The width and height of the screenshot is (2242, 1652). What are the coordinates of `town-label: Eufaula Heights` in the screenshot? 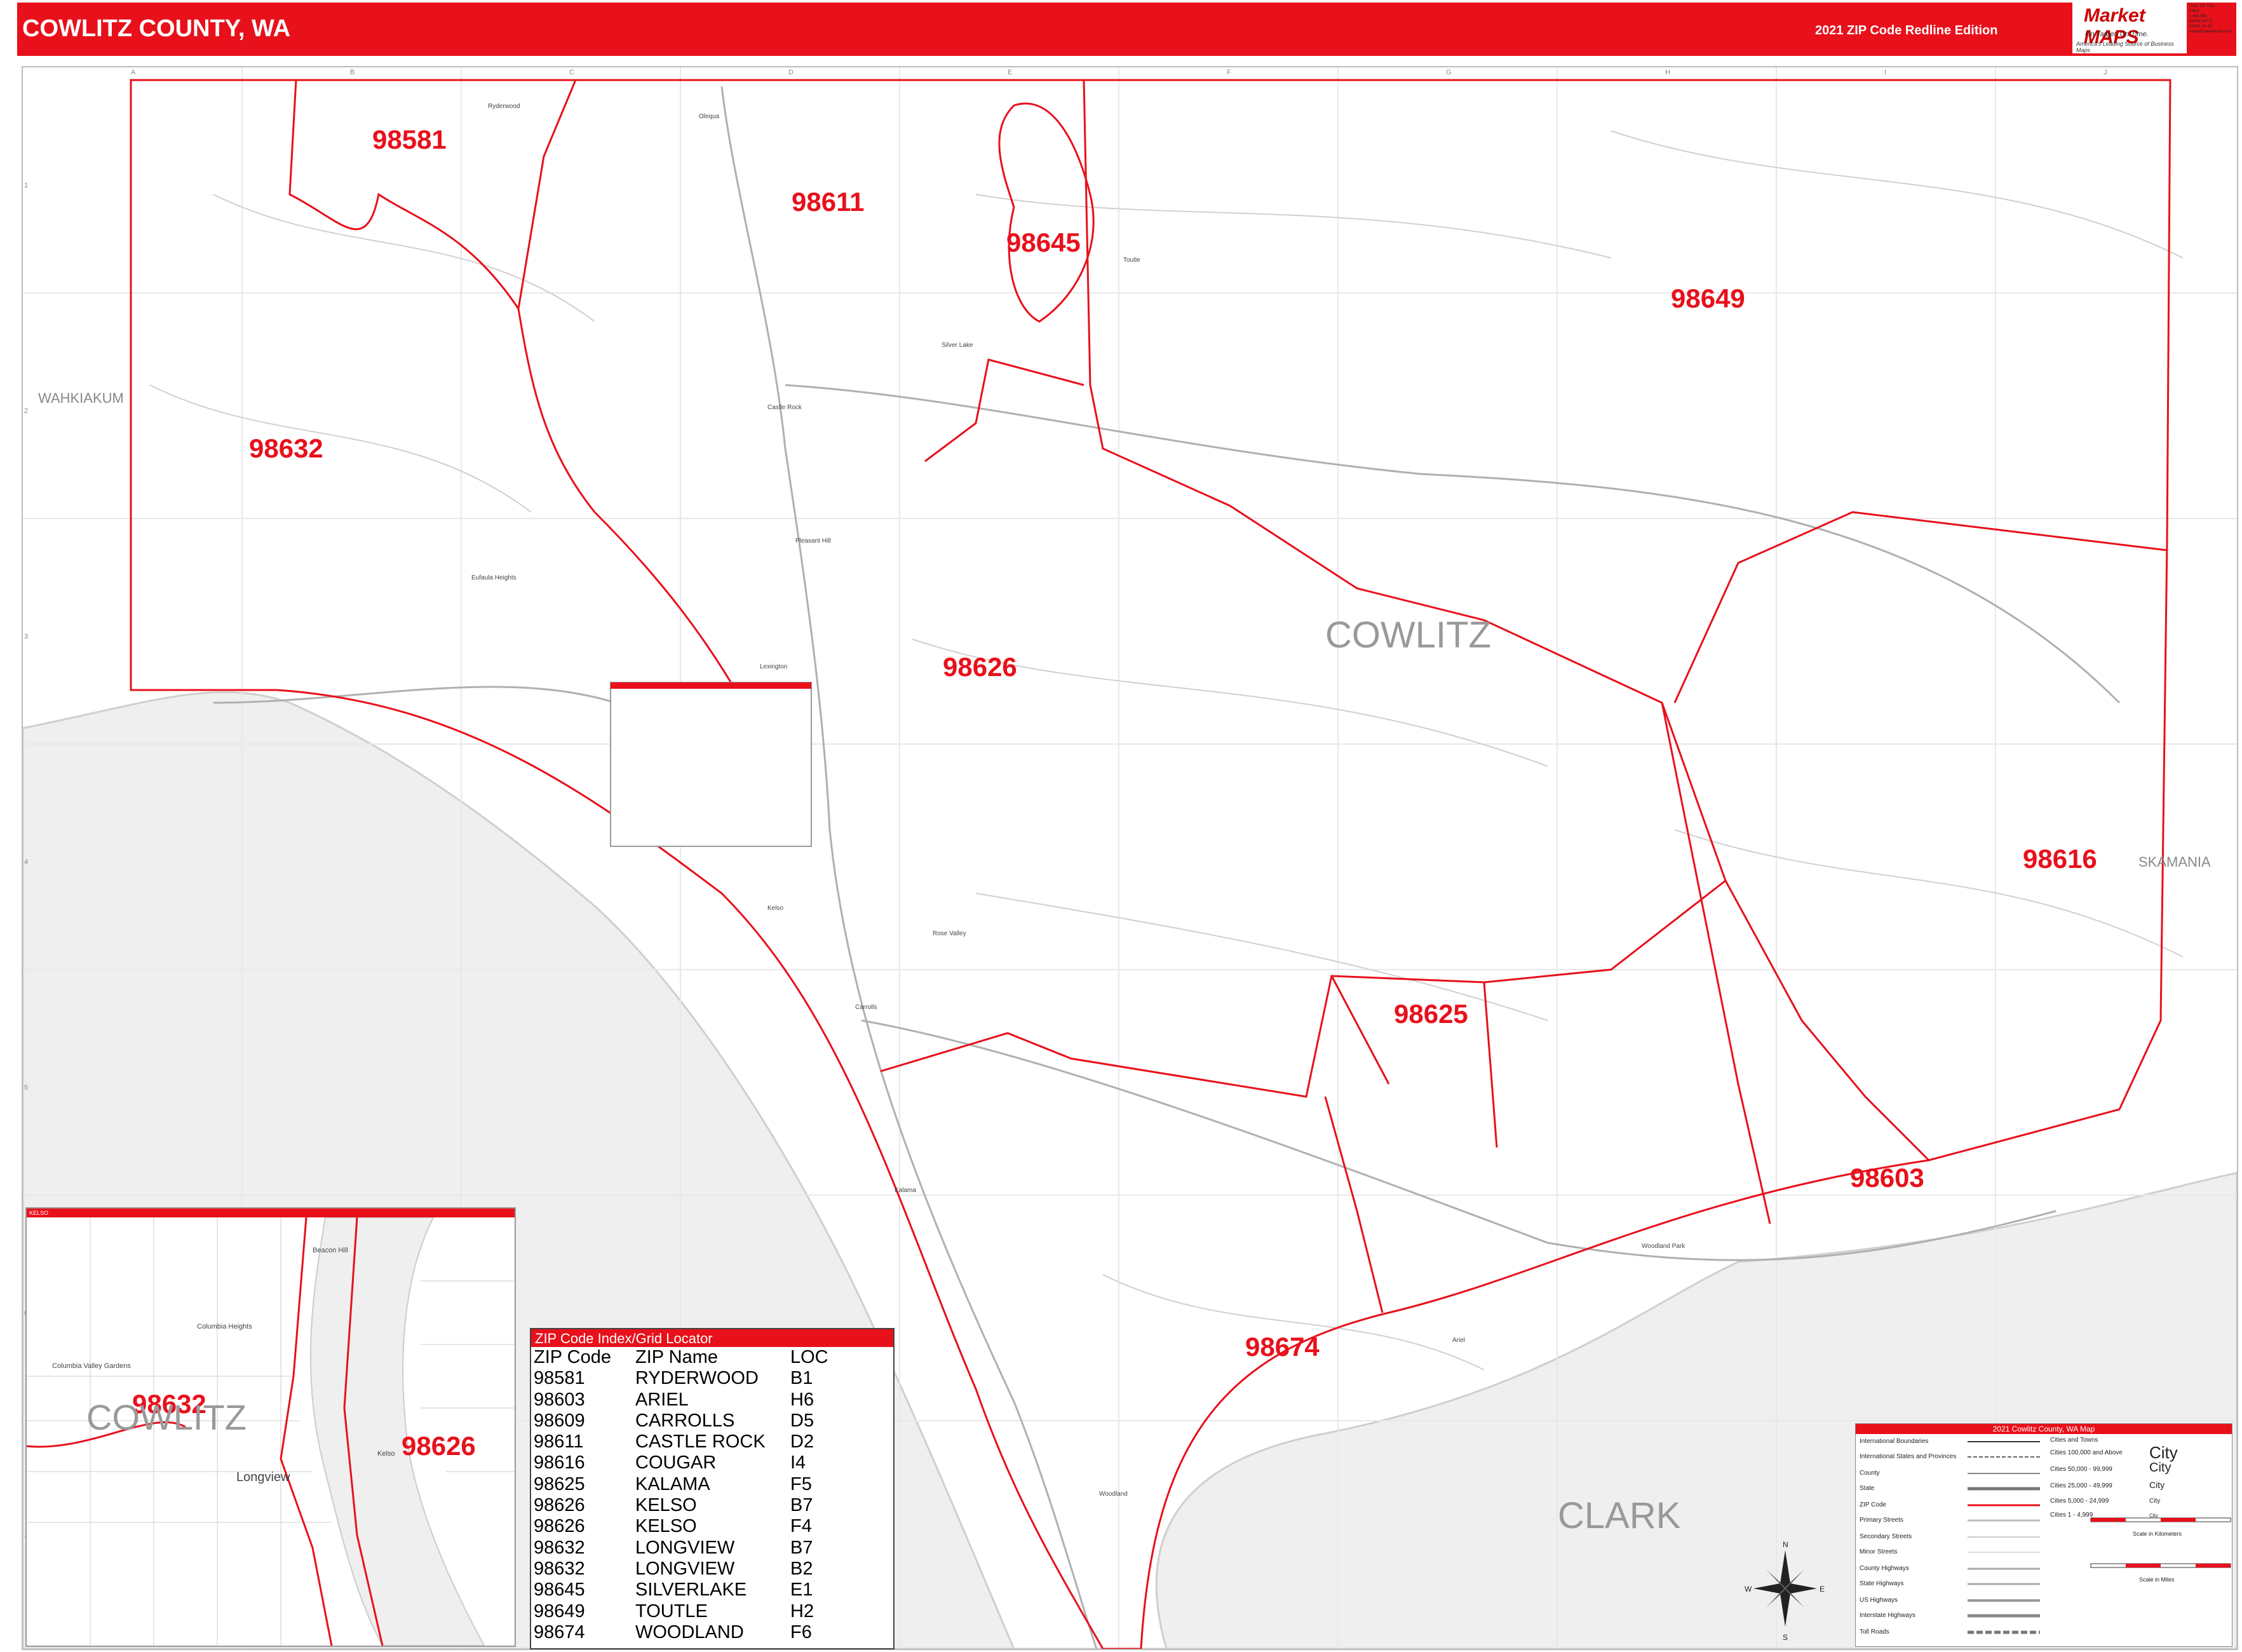 It's located at (494, 577).